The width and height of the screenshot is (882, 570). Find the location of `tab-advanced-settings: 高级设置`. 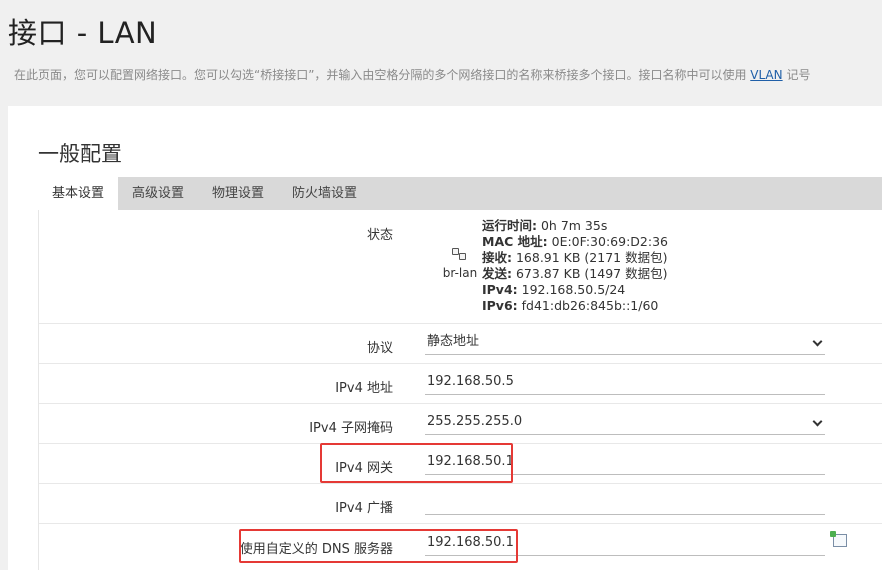

tab-advanced-settings: 高级设置 is located at coordinates (158, 193).